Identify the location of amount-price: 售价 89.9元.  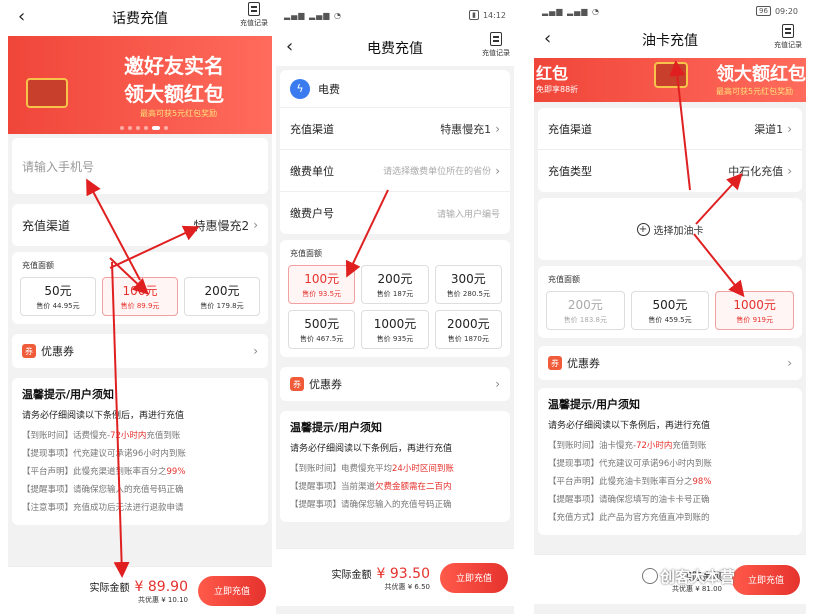
(140, 306).